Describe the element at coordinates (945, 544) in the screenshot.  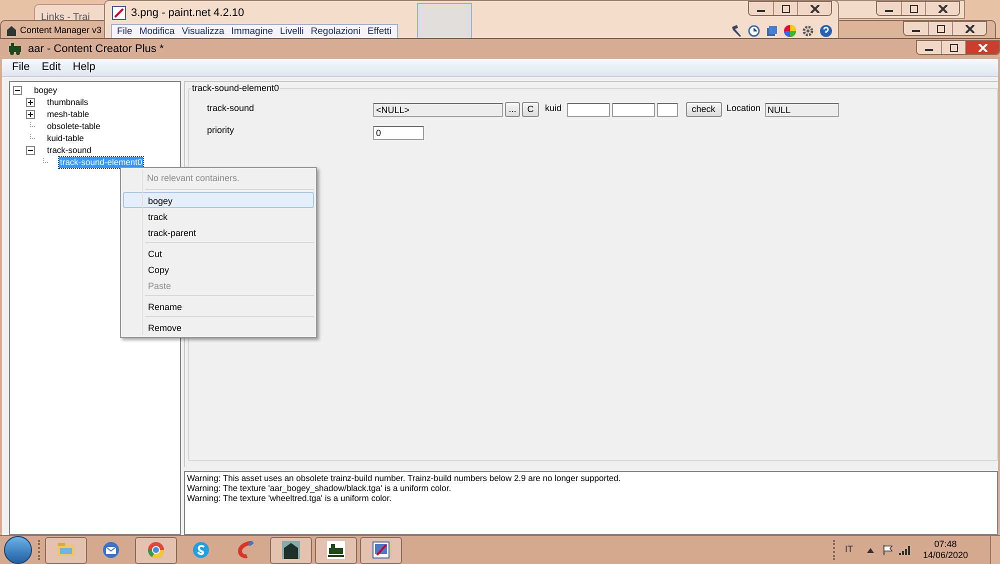
I see `clock-time: 07:48` at that location.